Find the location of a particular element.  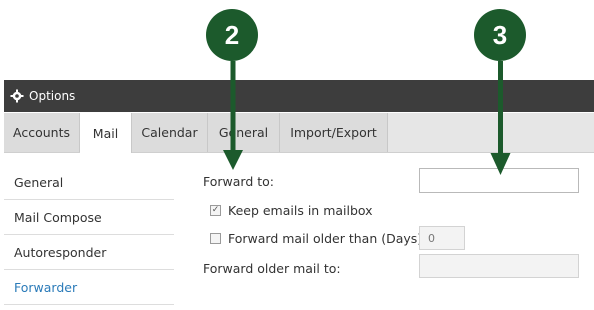

forward-older-to-input is located at coordinates (499, 266).